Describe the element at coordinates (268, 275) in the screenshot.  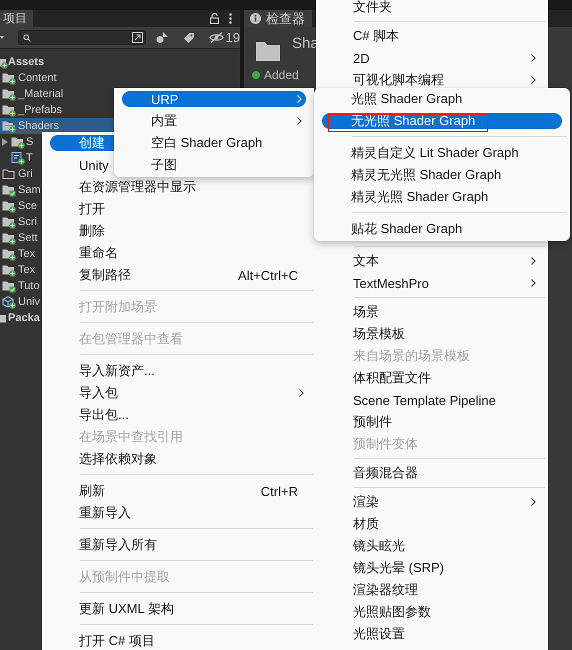
I see `shortcut-text: Alt+Ctrl+C` at that location.